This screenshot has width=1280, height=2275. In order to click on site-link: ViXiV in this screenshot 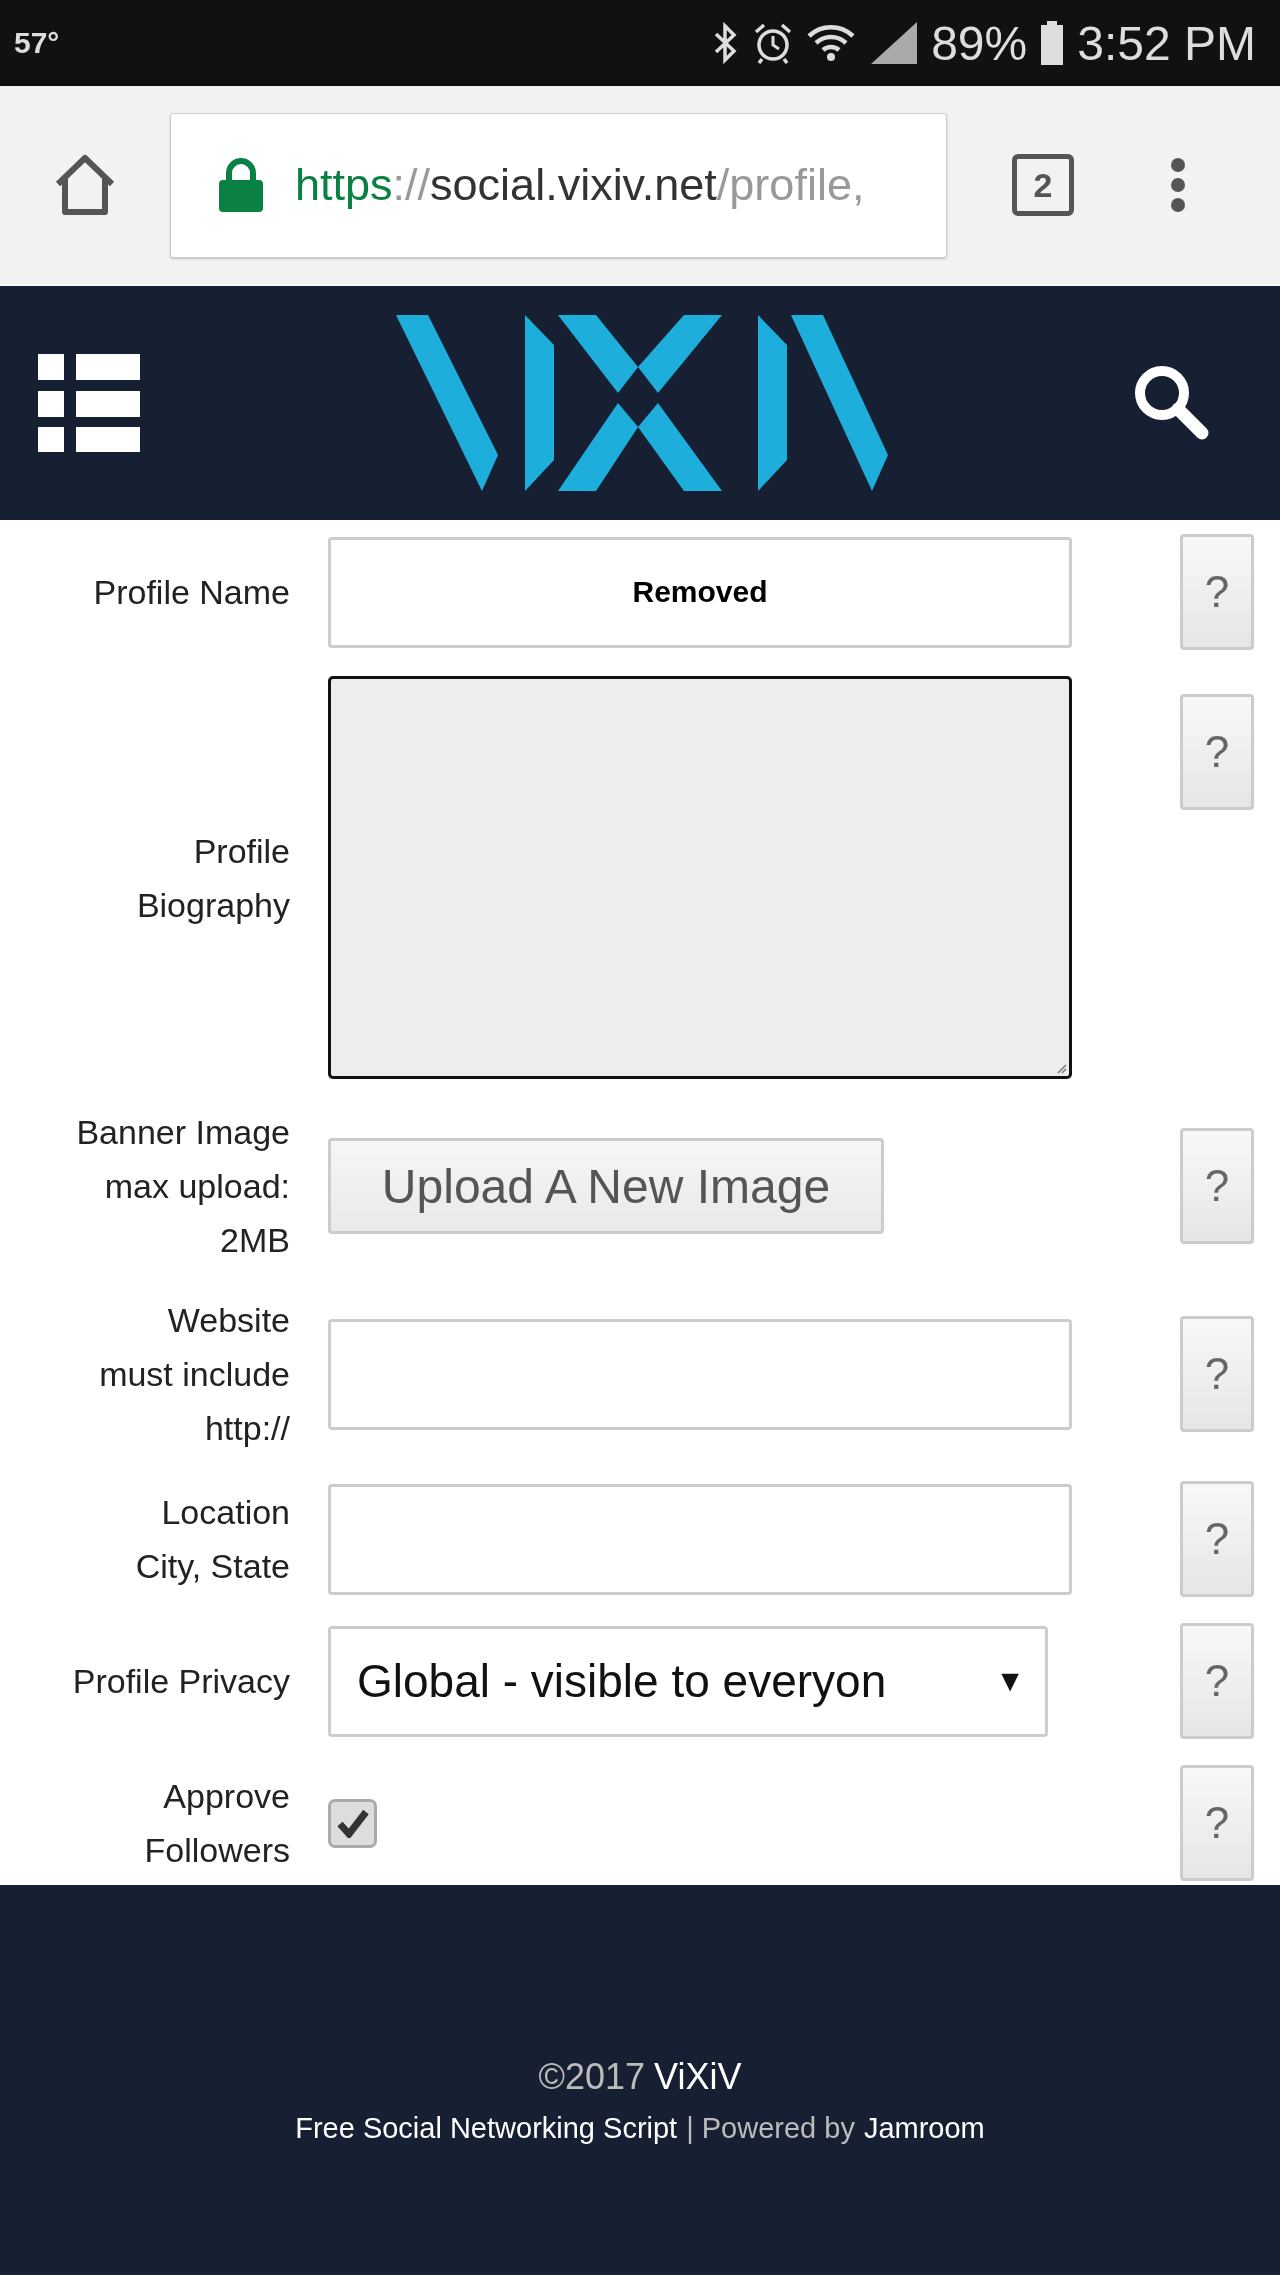, I will do `click(698, 2076)`.